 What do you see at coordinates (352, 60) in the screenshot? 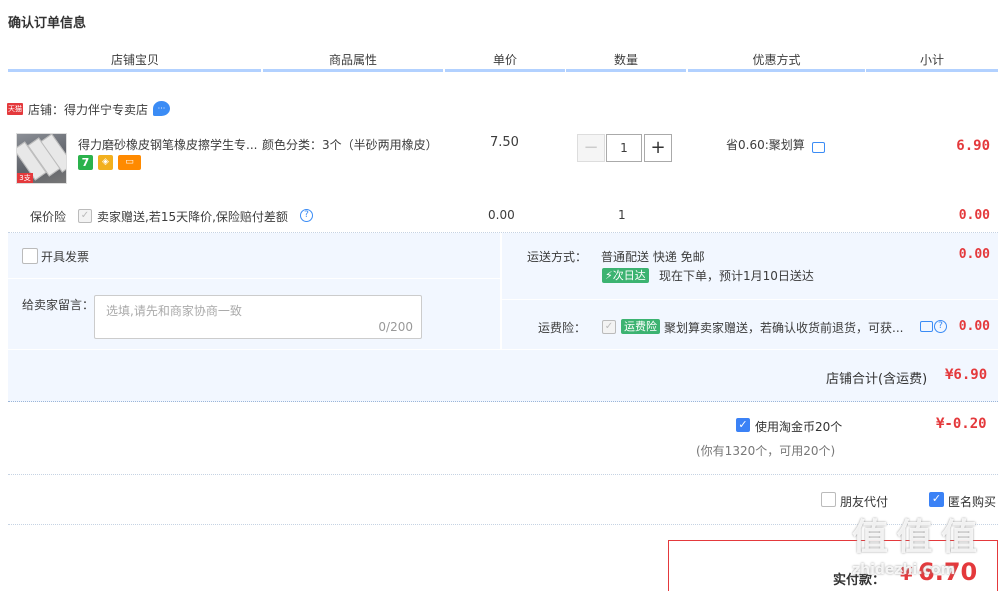
I see `col-attribute: 商品属性` at bounding box center [352, 60].